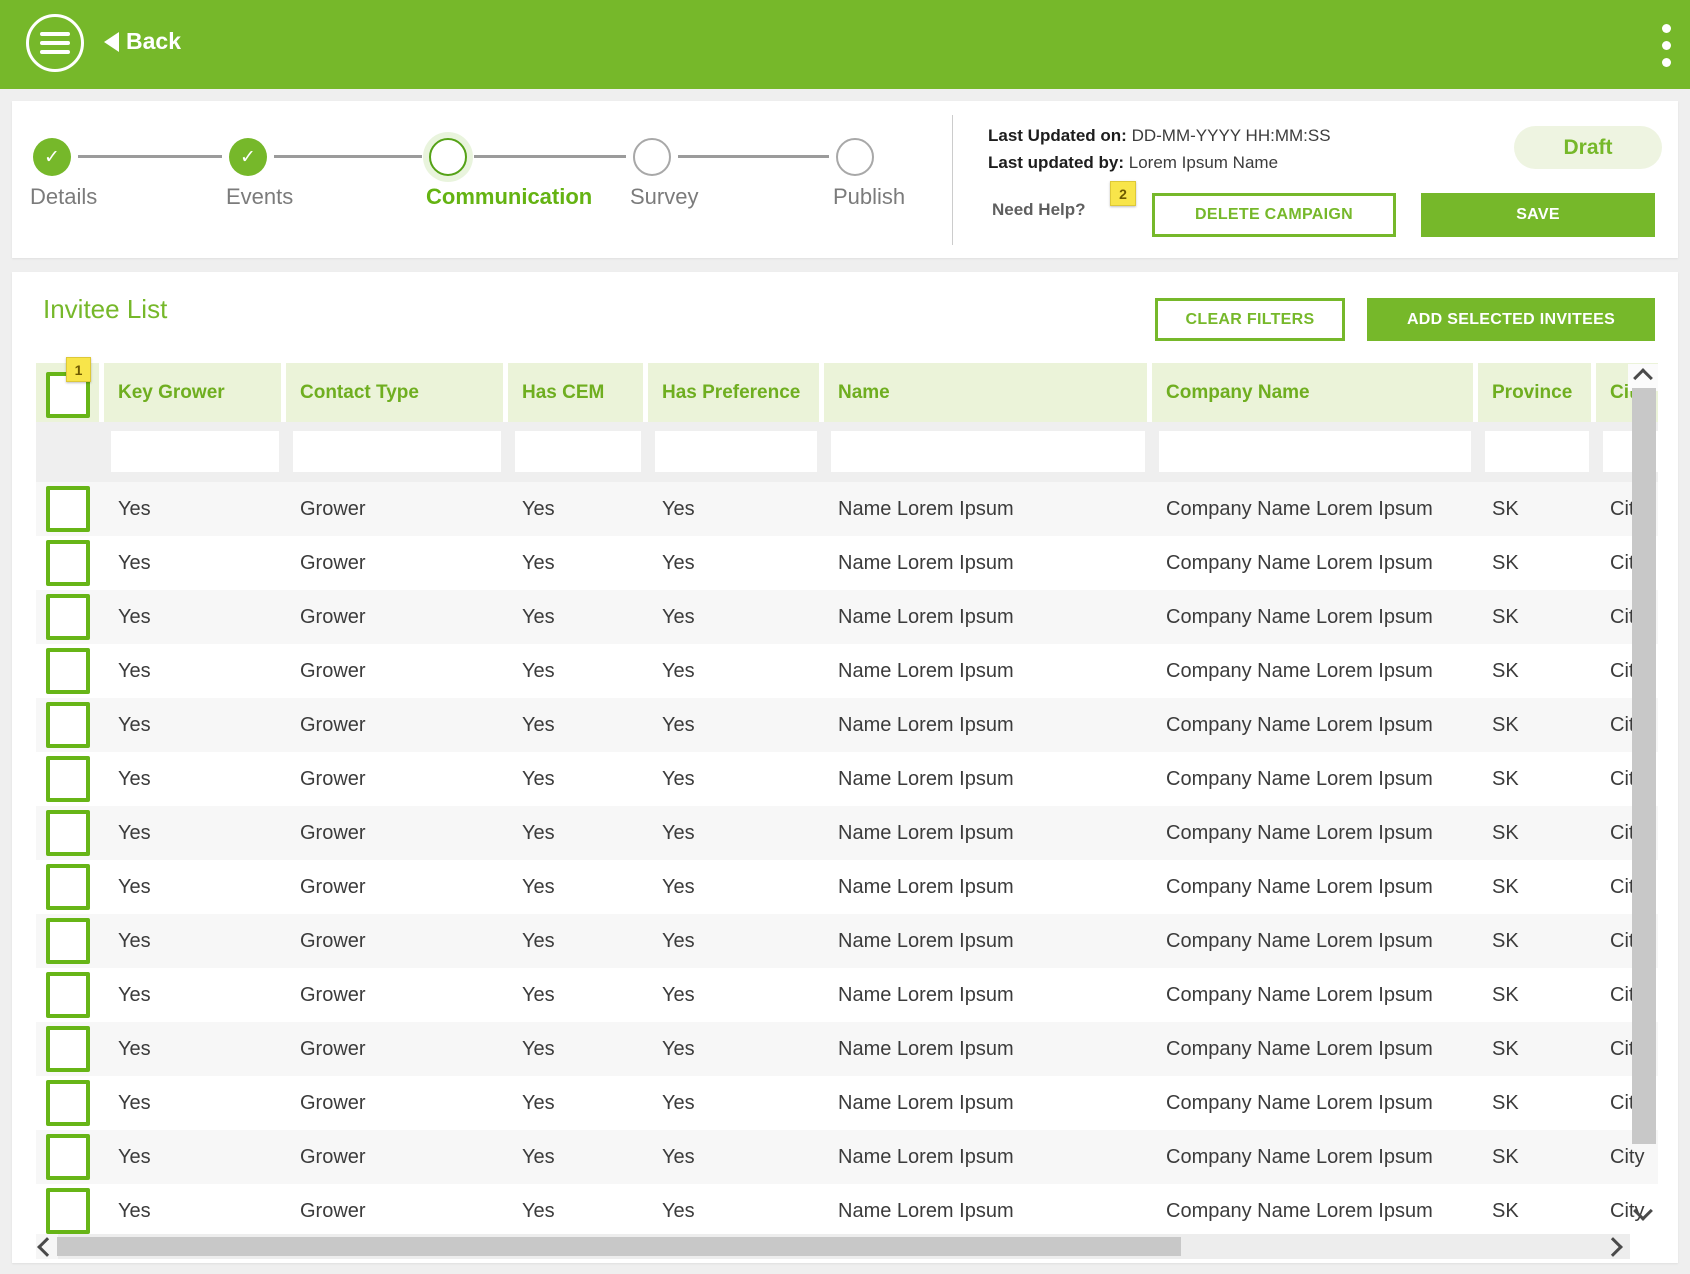 The width and height of the screenshot is (1690, 1274). What do you see at coordinates (55, 43) in the screenshot?
I see `hamburger-menu-icon` at bounding box center [55, 43].